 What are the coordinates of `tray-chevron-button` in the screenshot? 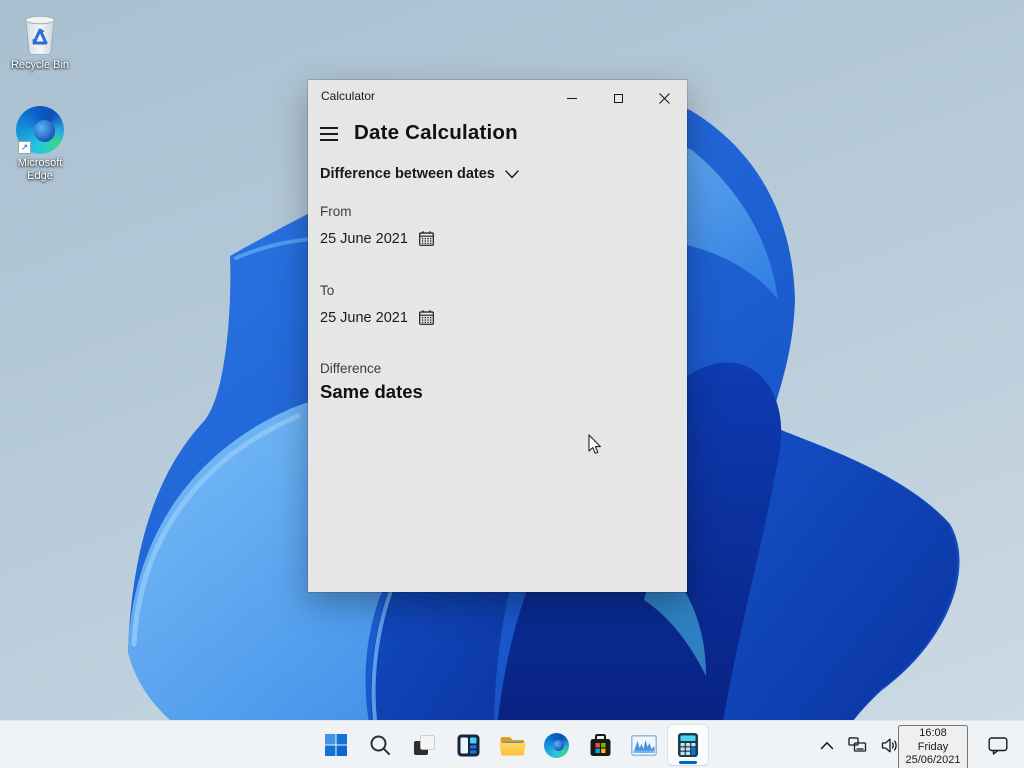 It's located at (827, 745).